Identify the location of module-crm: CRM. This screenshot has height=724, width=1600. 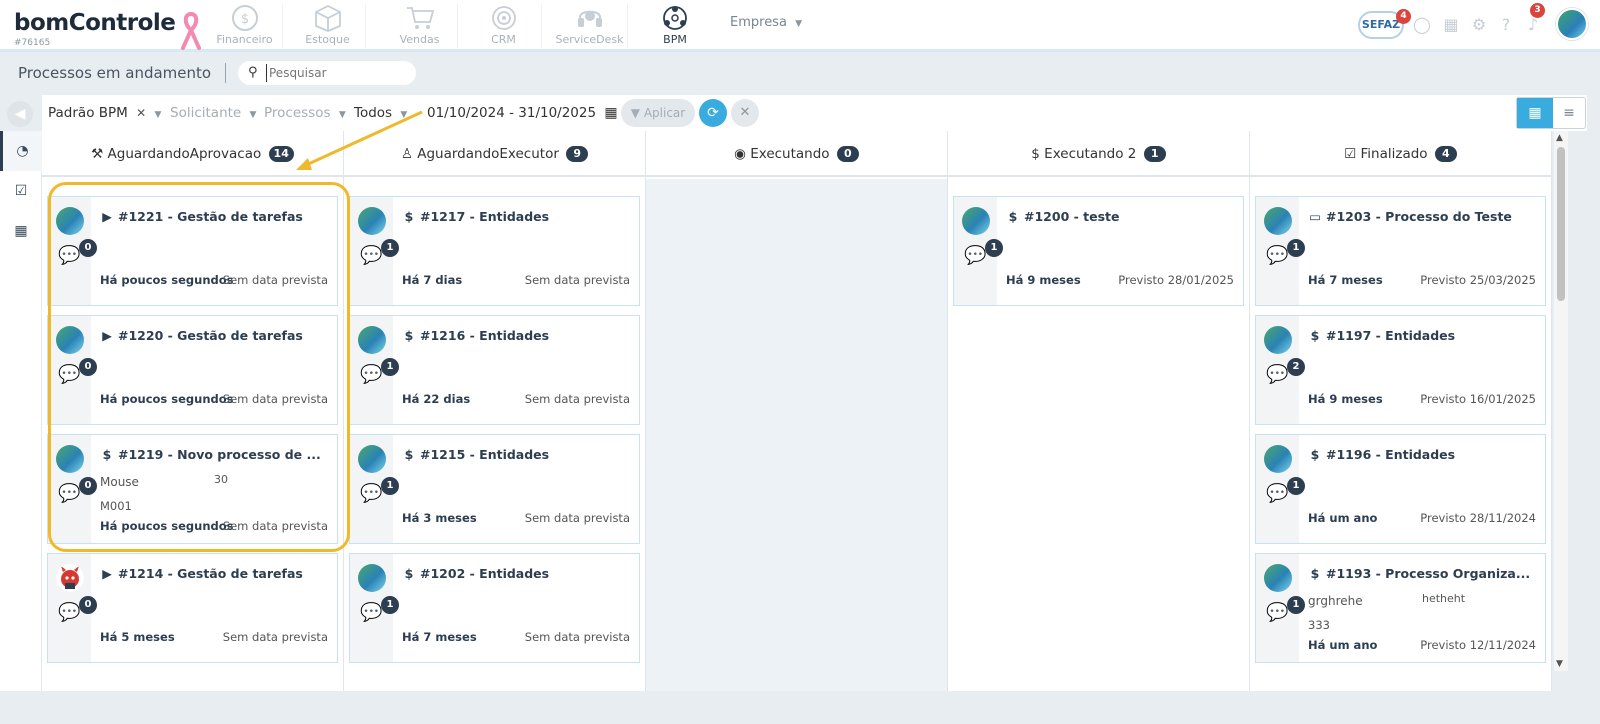
(504, 26).